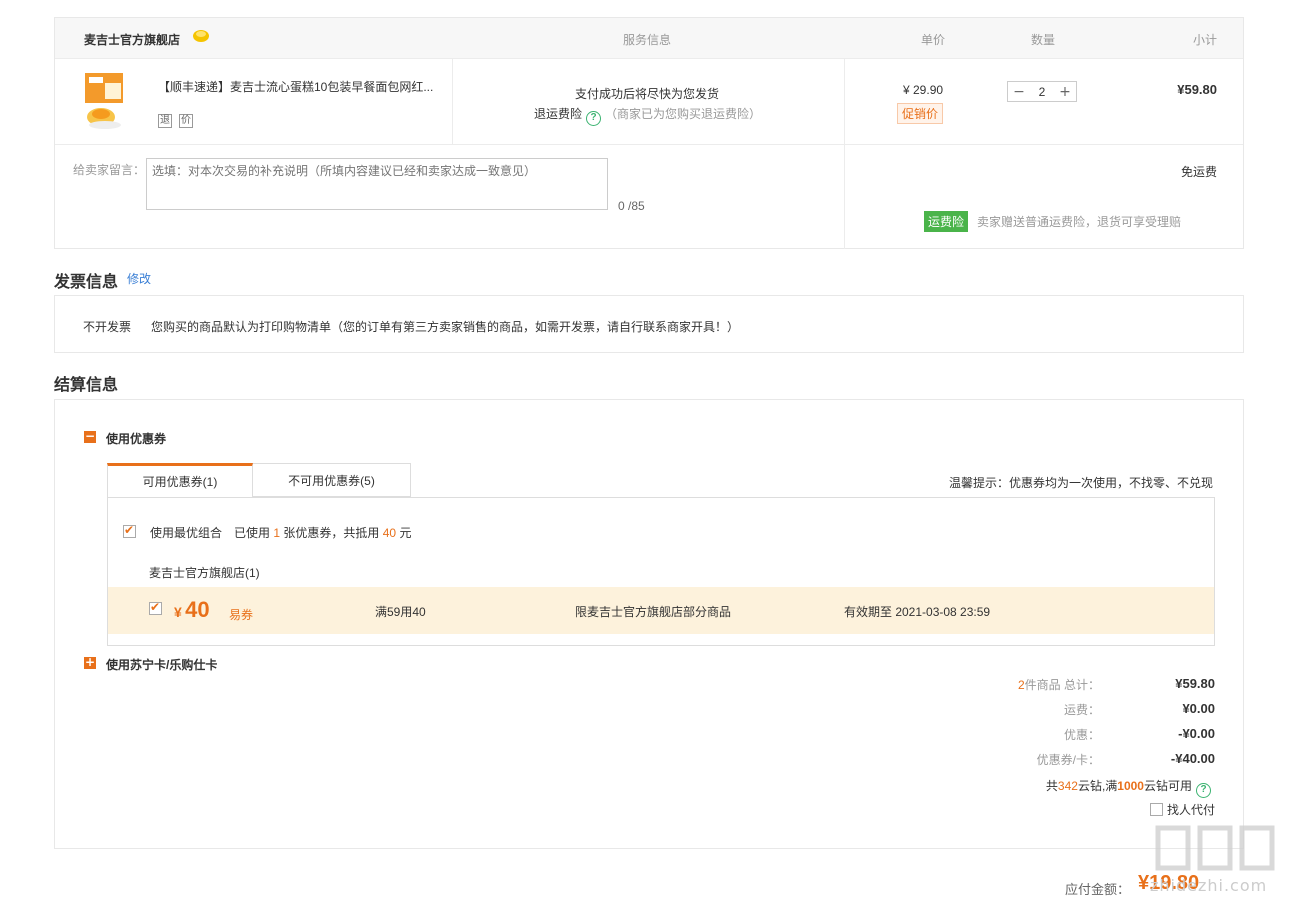  I want to click on invoice-edit-link: 修改, so click(139, 278).